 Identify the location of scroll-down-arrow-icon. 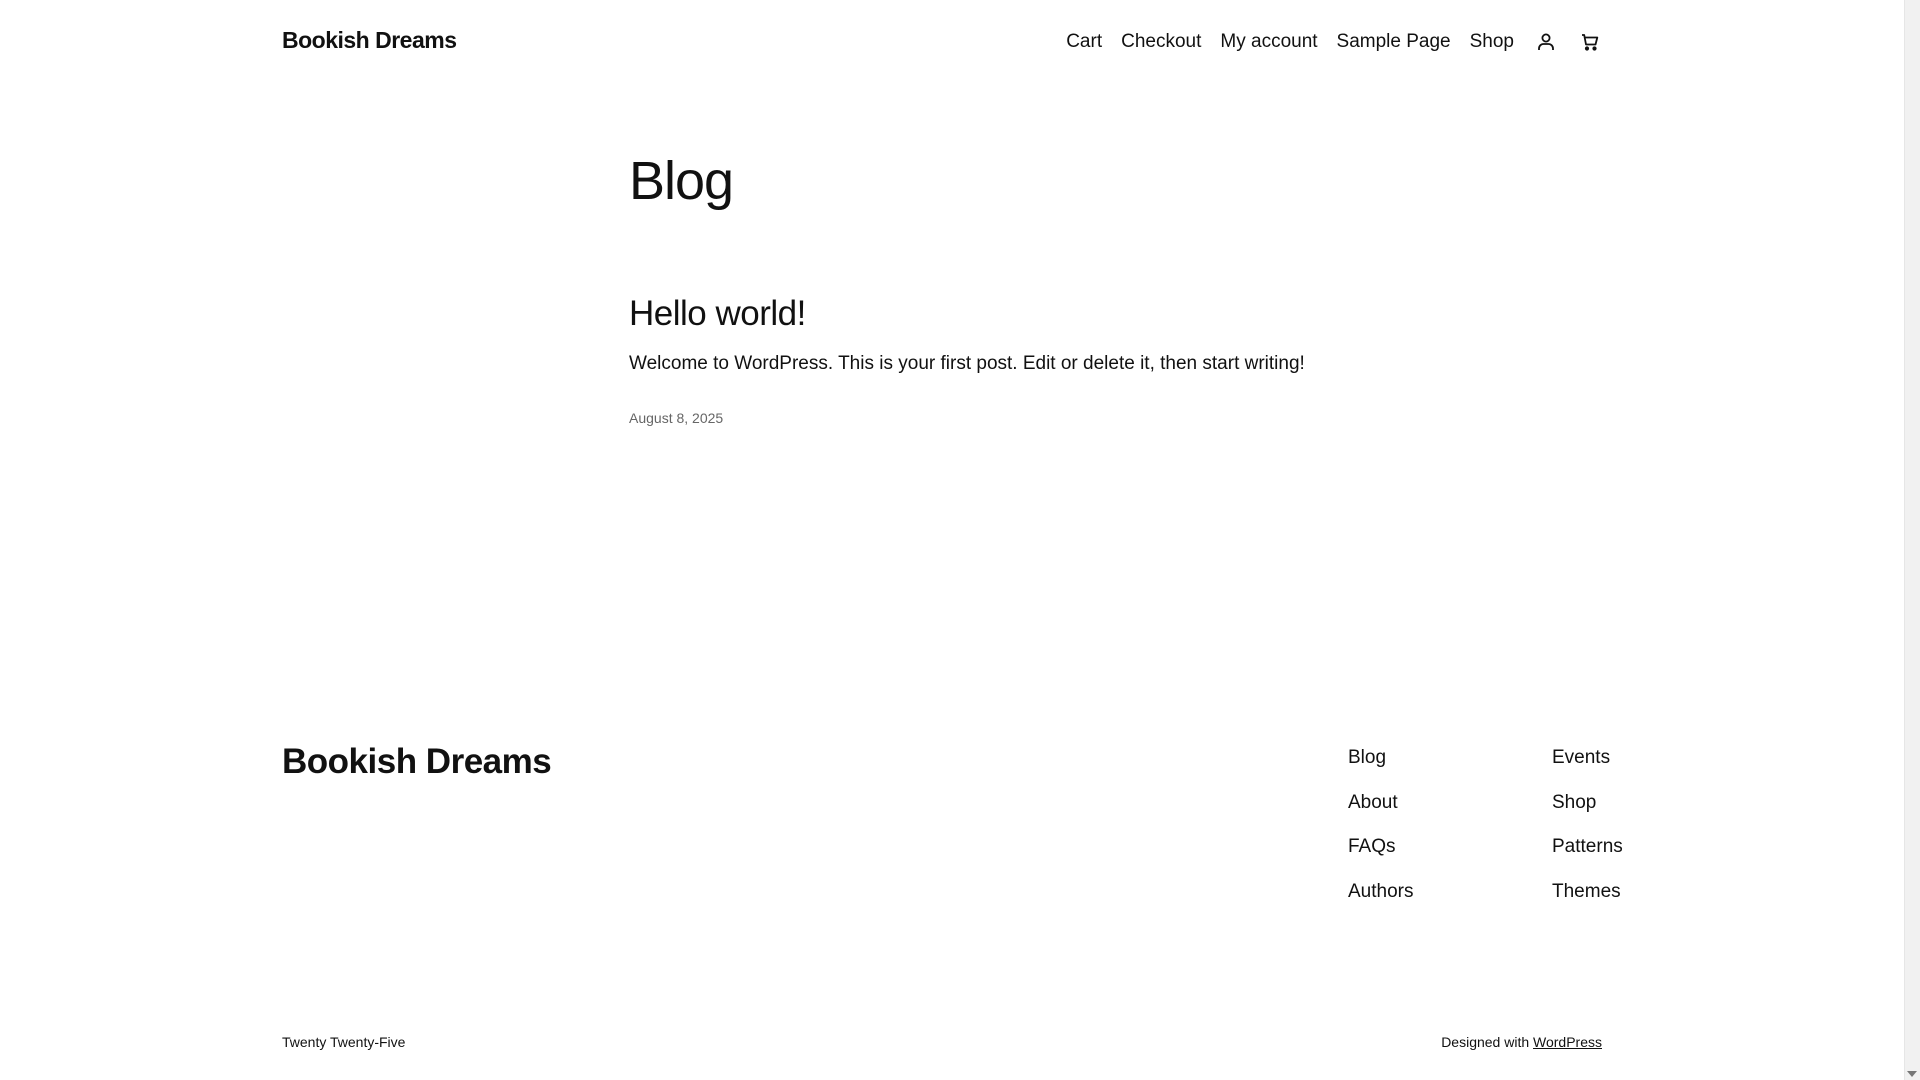
(1912, 1074).